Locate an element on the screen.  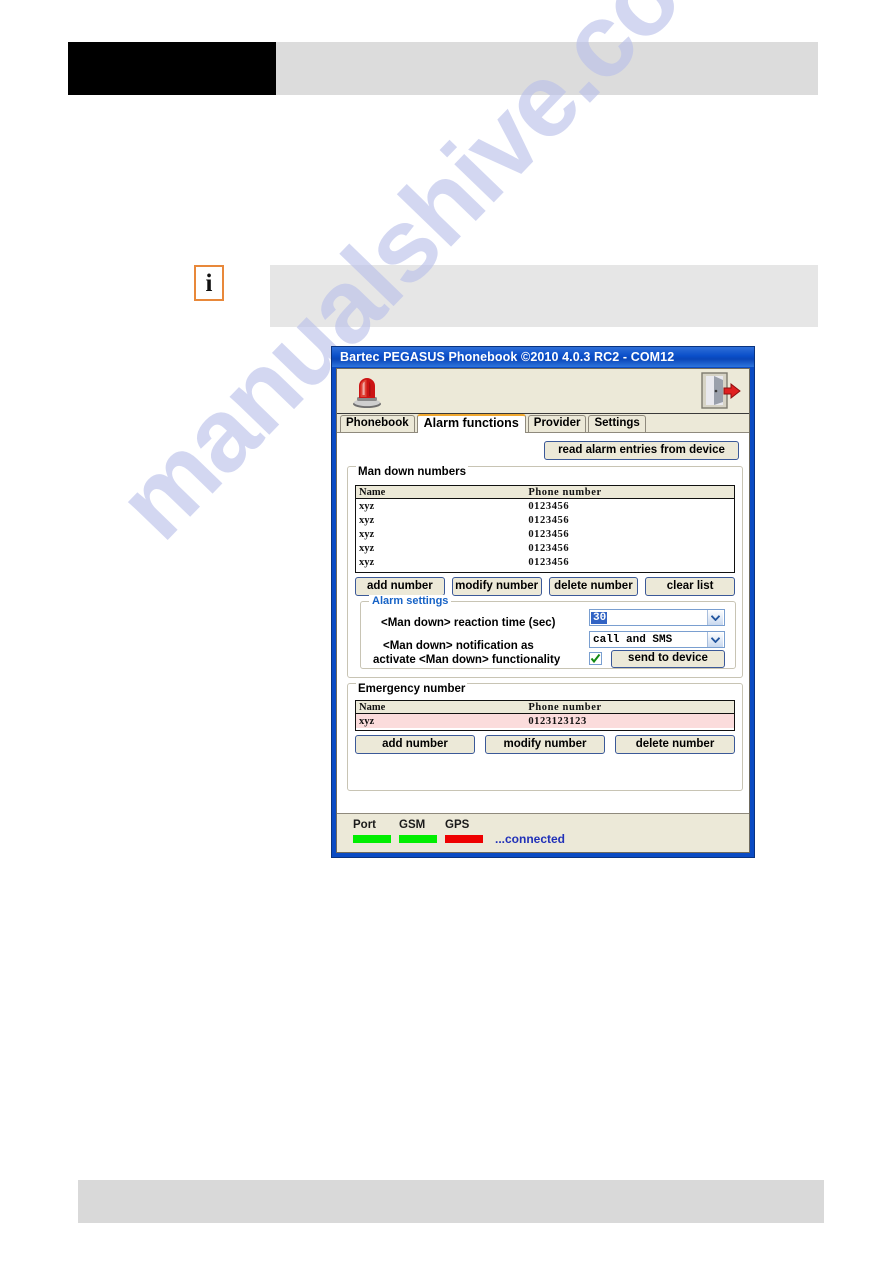
emergency-list: Name Phone number xyz 0123123123 is located at coordinates (545, 715).